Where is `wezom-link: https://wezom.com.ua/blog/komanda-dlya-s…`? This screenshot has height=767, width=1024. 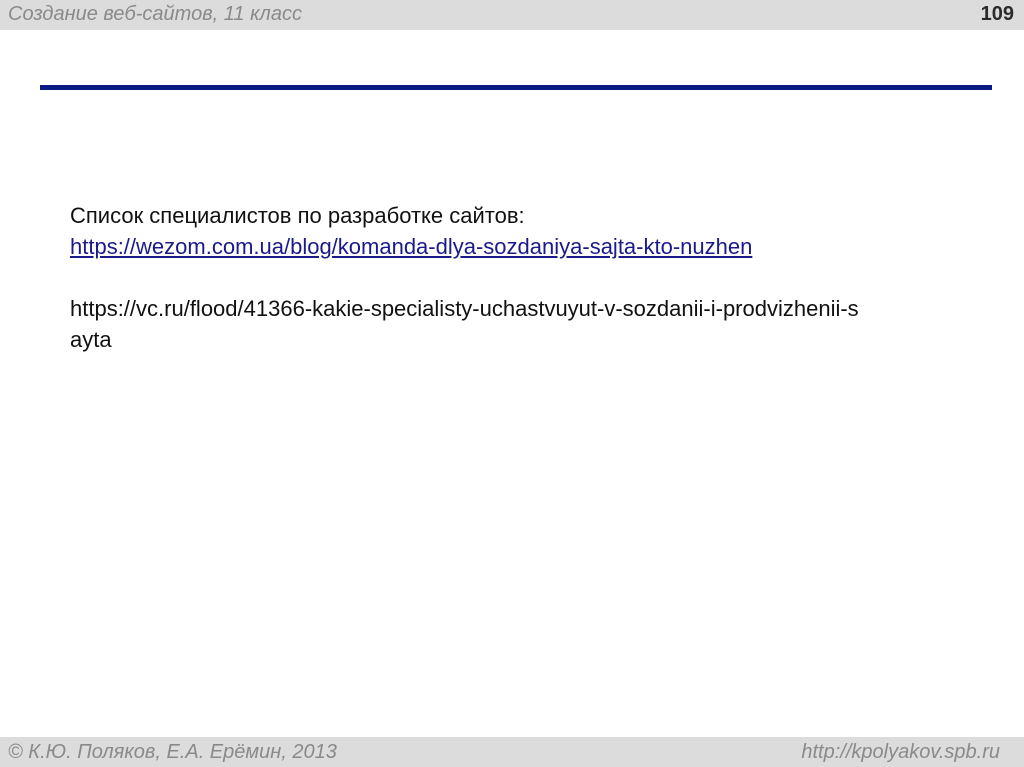 wezom-link: https://wezom.com.ua/blog/komanda-dlya-s… is located at coordinates (520, 246).